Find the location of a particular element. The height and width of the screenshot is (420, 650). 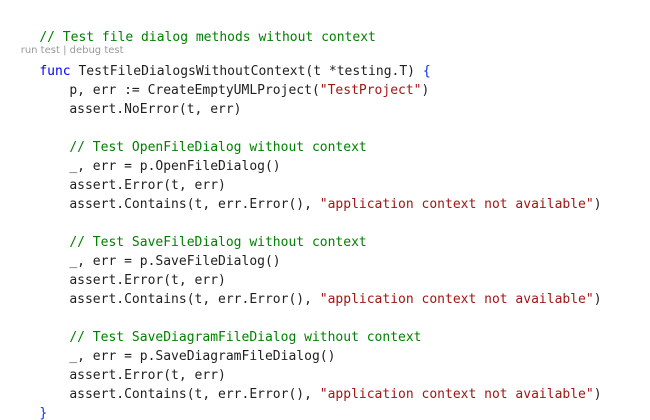

code-statement: _, err = p.SaveFileDialog() is located at coordinates (175, 261).